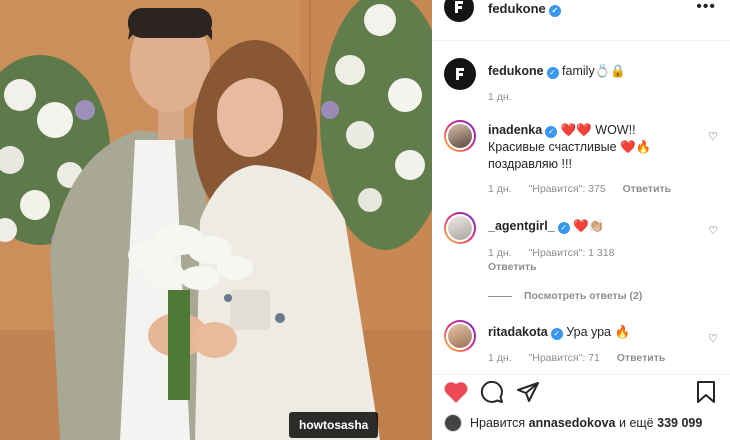 This screenshot has height=440, width=730. I want to click on post-header: fedukone ✓ •••, so click(581, 11).